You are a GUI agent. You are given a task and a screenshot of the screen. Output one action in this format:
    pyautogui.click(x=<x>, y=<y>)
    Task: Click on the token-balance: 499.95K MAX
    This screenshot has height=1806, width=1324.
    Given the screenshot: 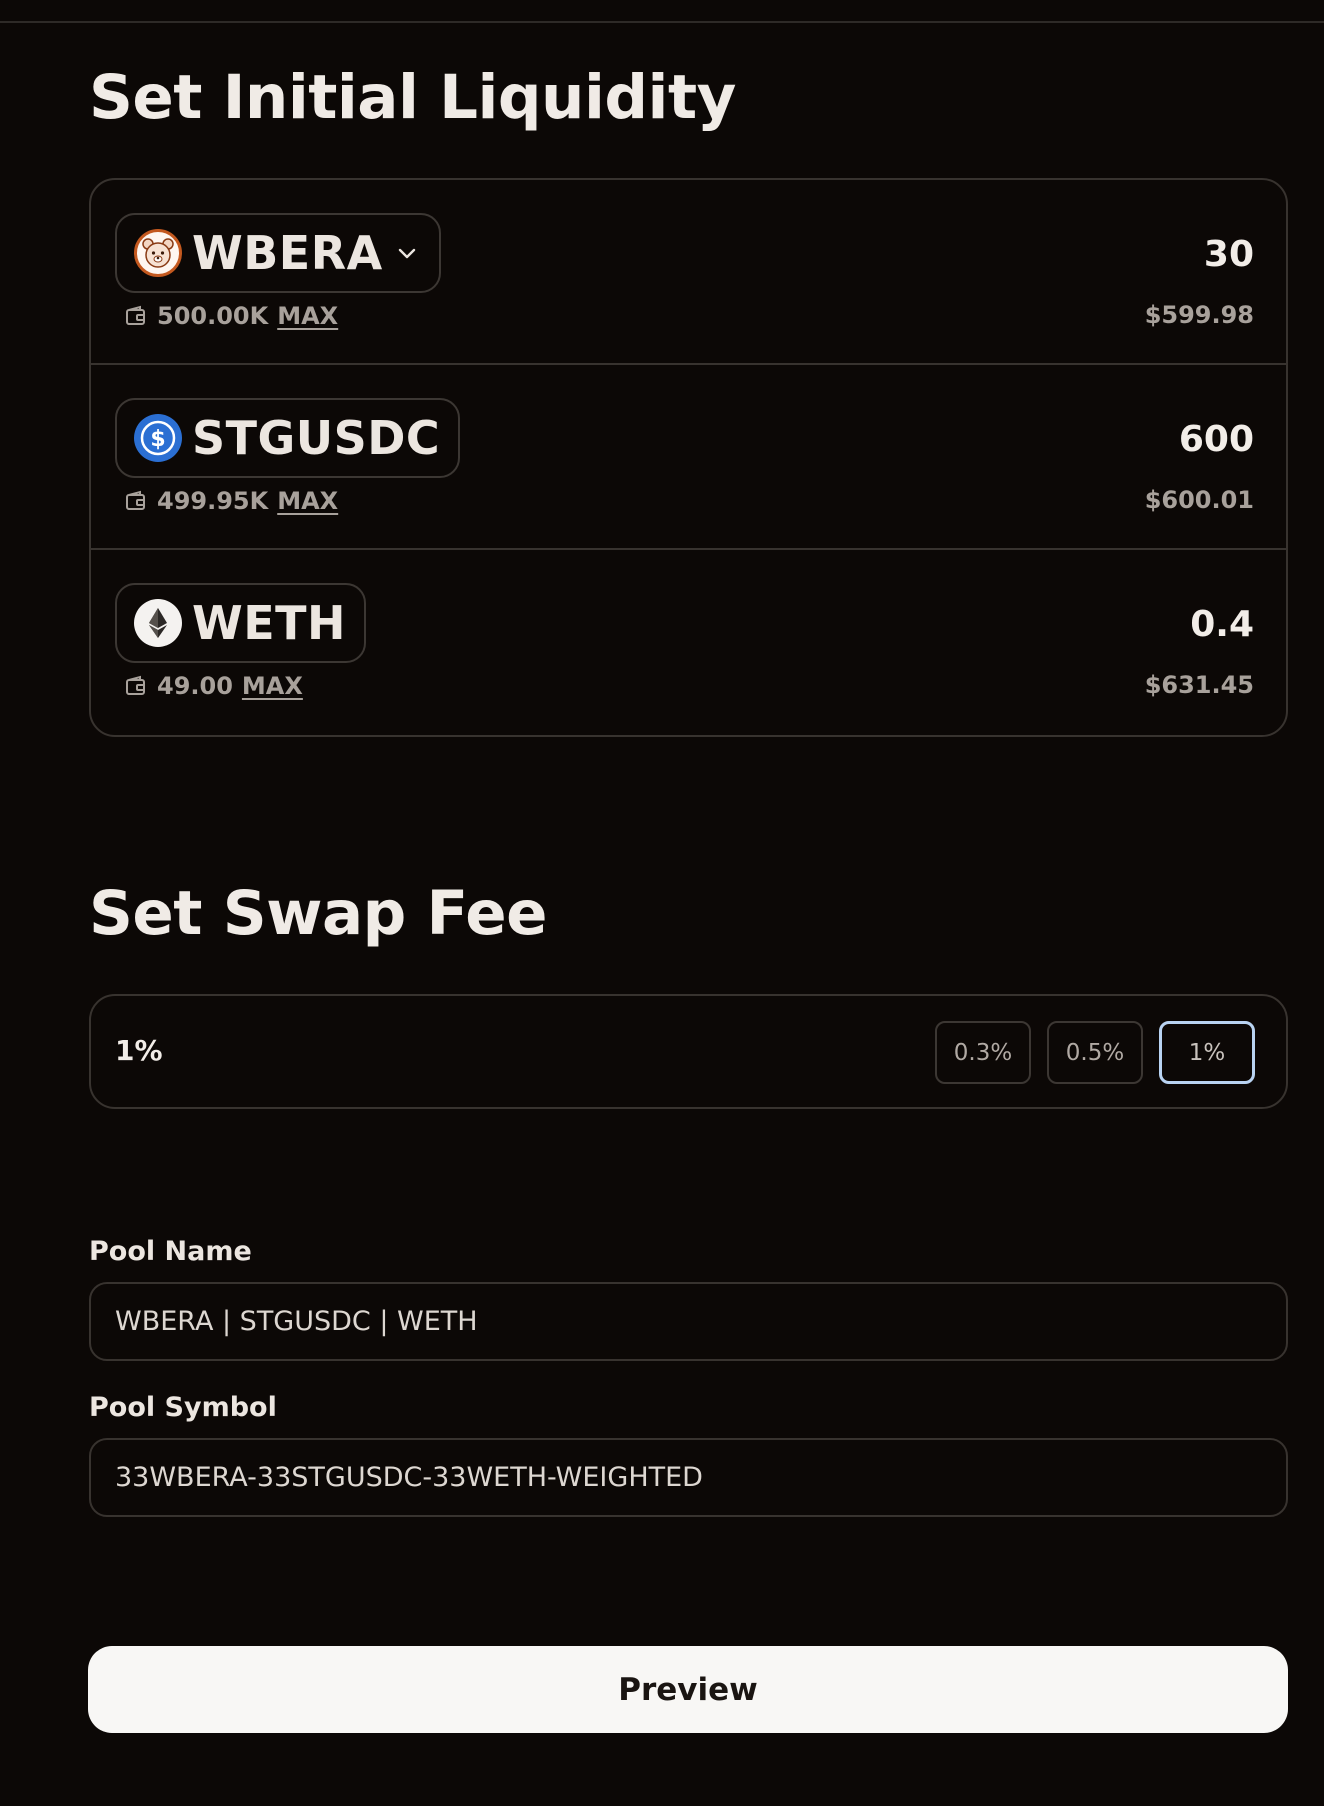 What is the action you would take?
    pyautogui.click(x=231, y=501)
    